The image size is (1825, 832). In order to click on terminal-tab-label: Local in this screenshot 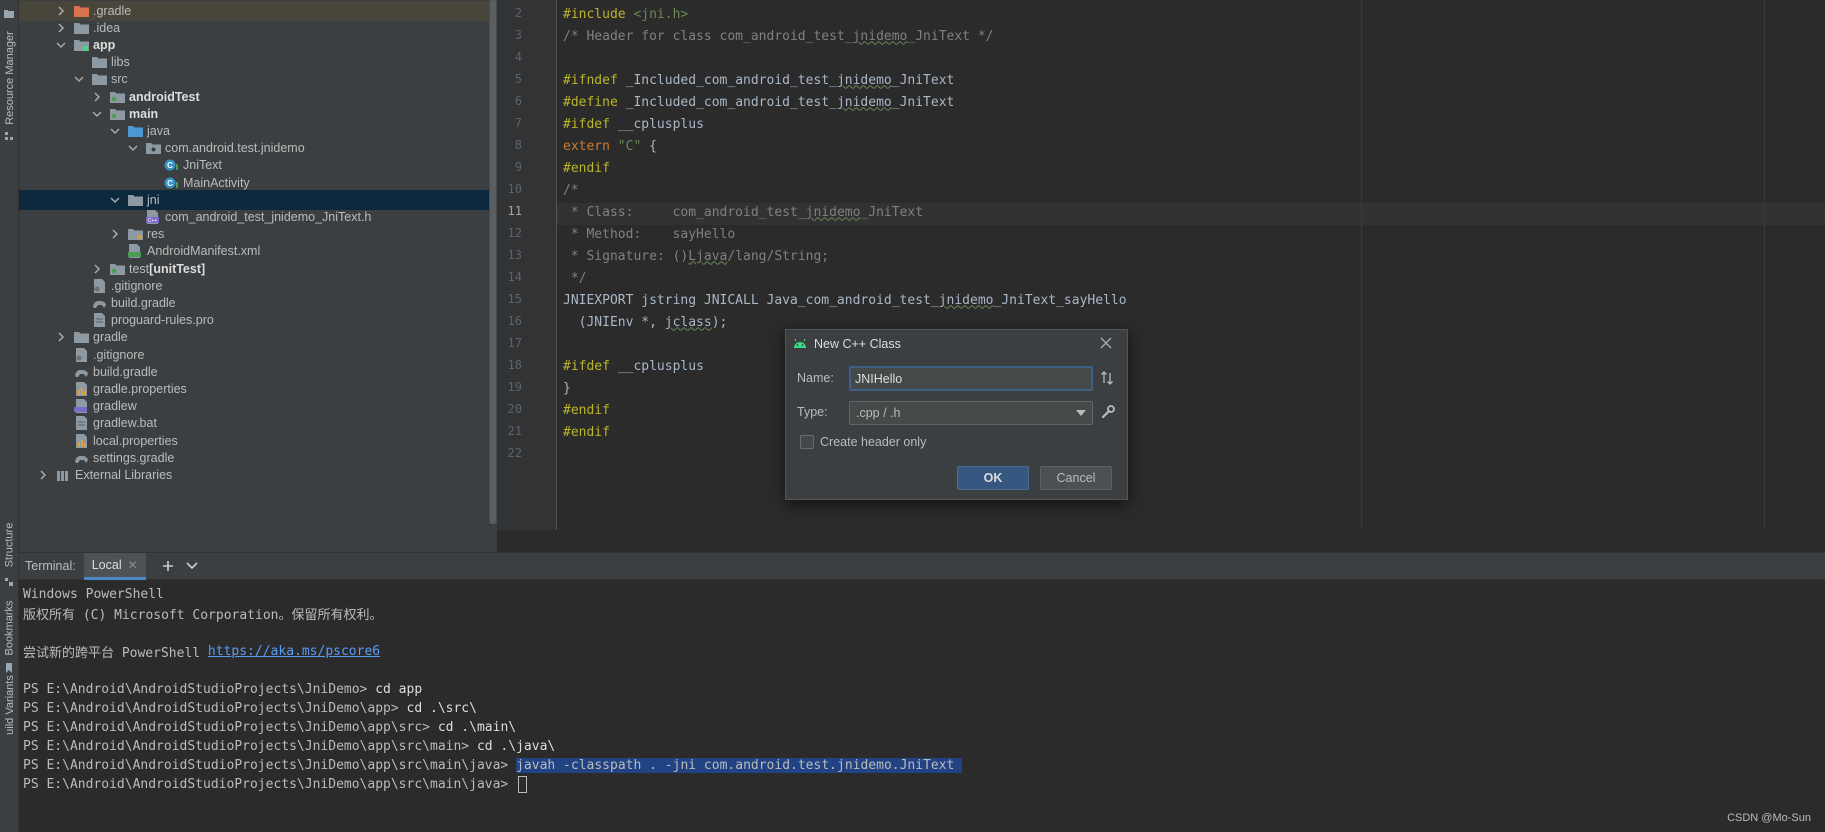, I will do `click(106, 564)`.